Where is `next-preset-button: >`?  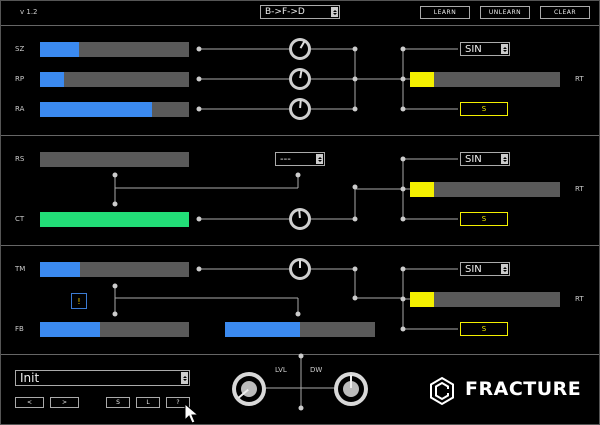
next-preset-button: > is located at coordinates (64, 402).